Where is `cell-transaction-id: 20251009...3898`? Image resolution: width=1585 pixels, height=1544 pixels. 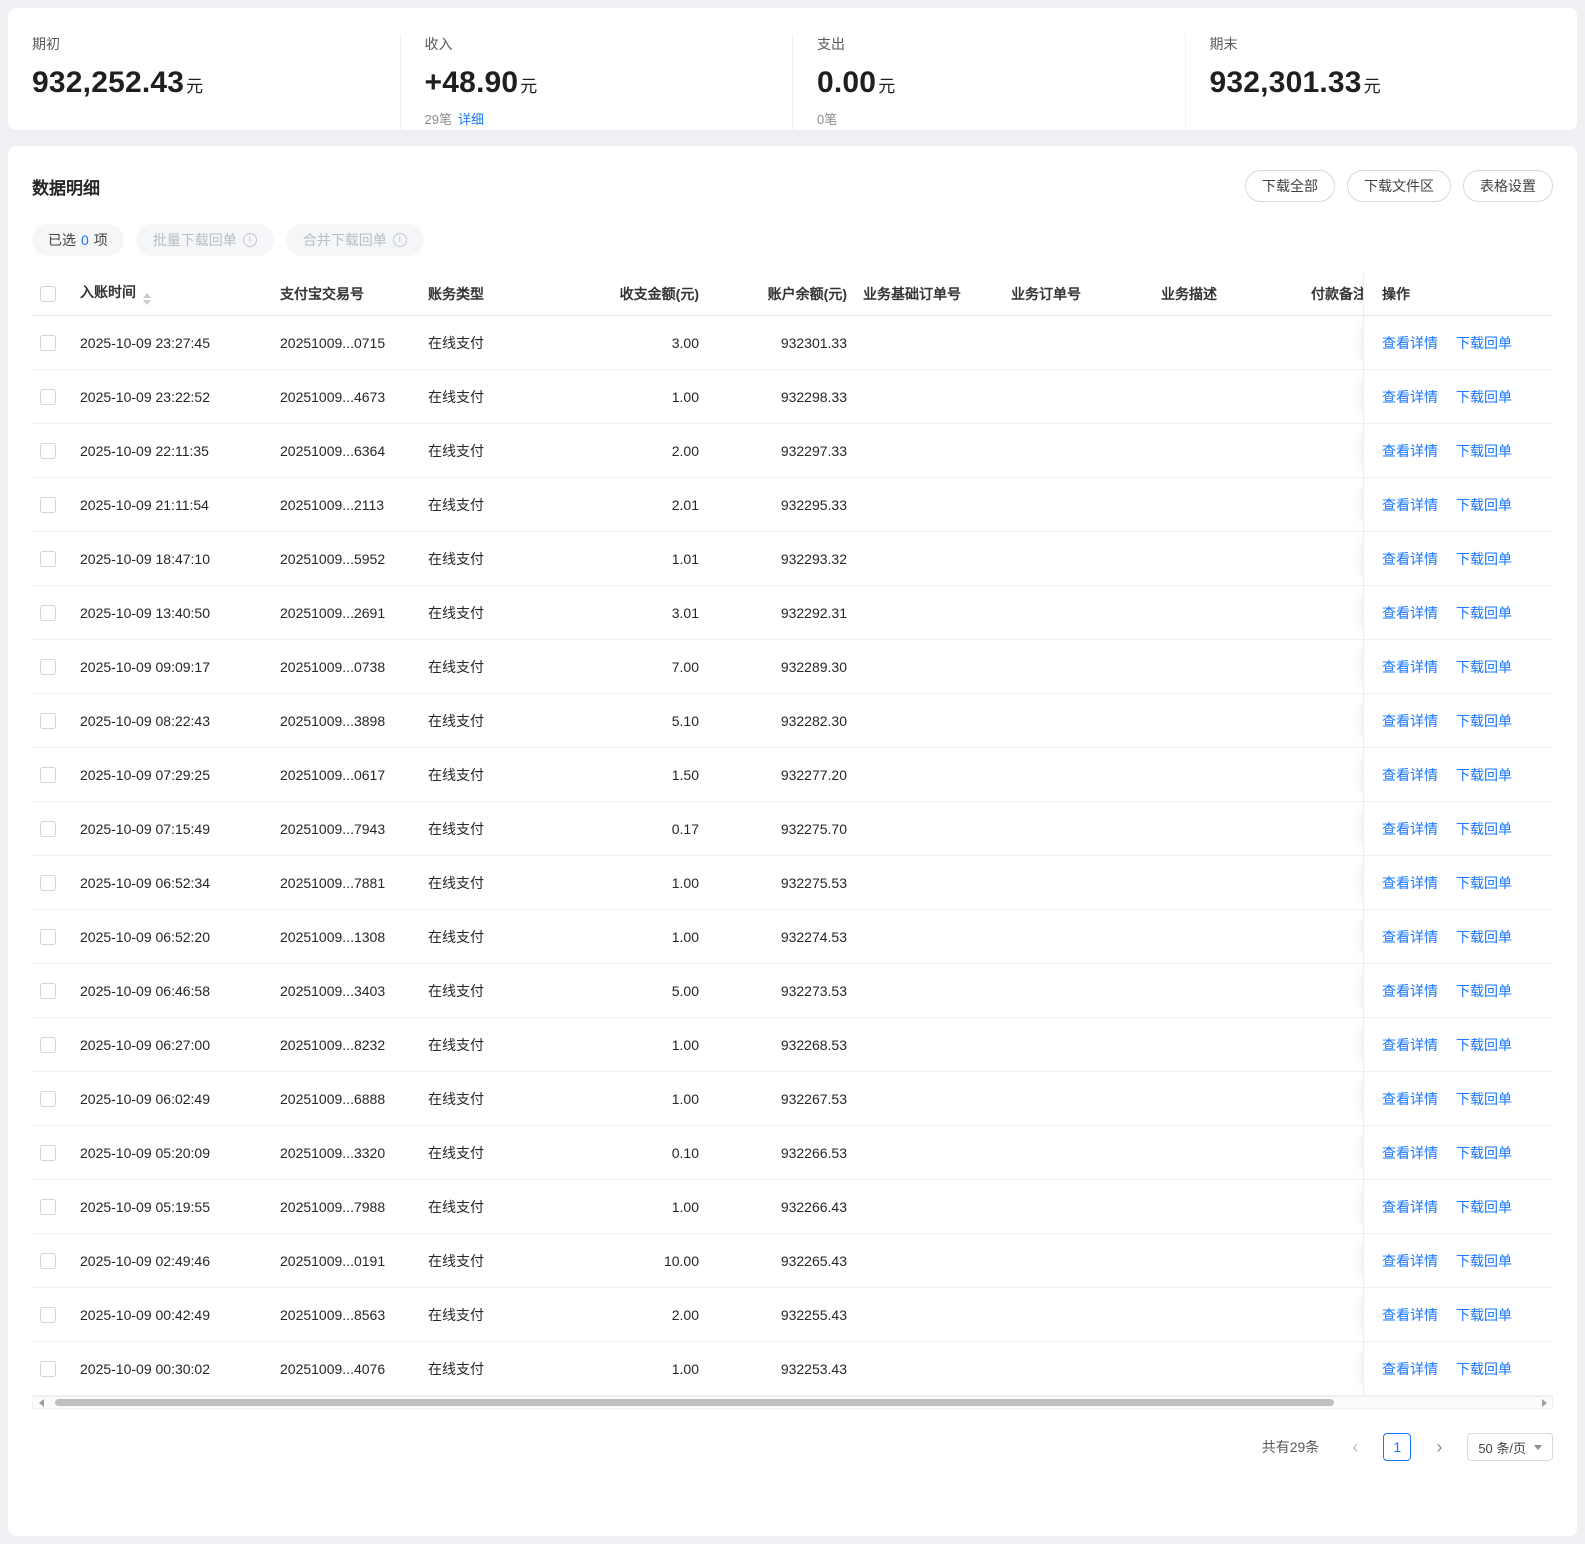 cell-transaction-id: 20251009...3898 is located at coordinates (333, 720).